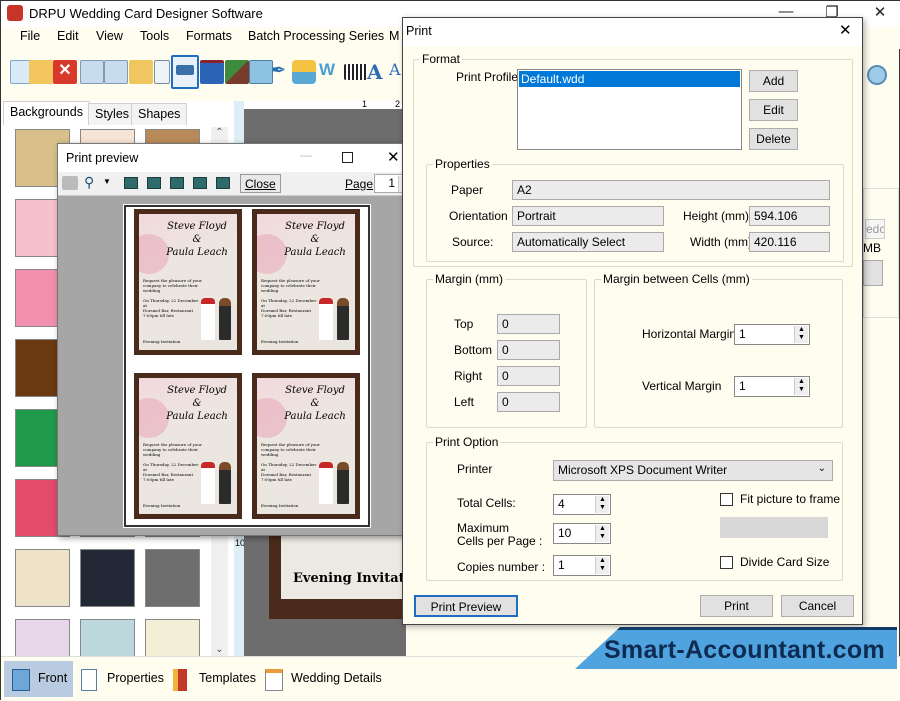  What do you see at coordinates (773, 81) in the screenshot?
I see `add-button: Add` at bounding box center [773, 81].